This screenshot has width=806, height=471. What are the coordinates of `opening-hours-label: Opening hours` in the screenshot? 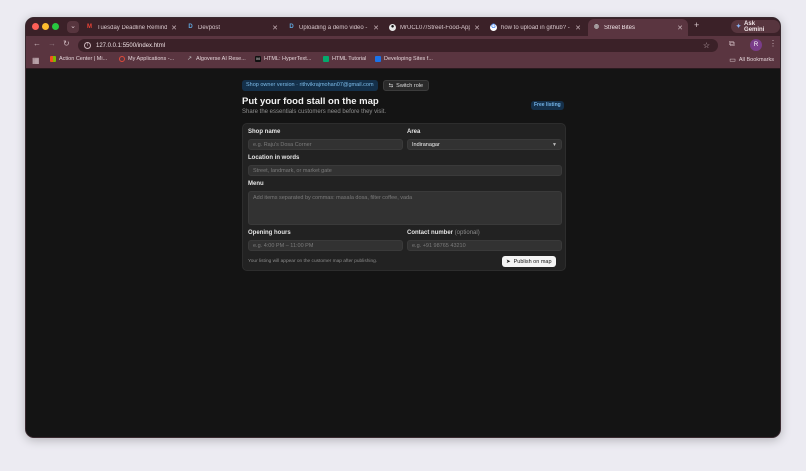 It's located at (269, 233).